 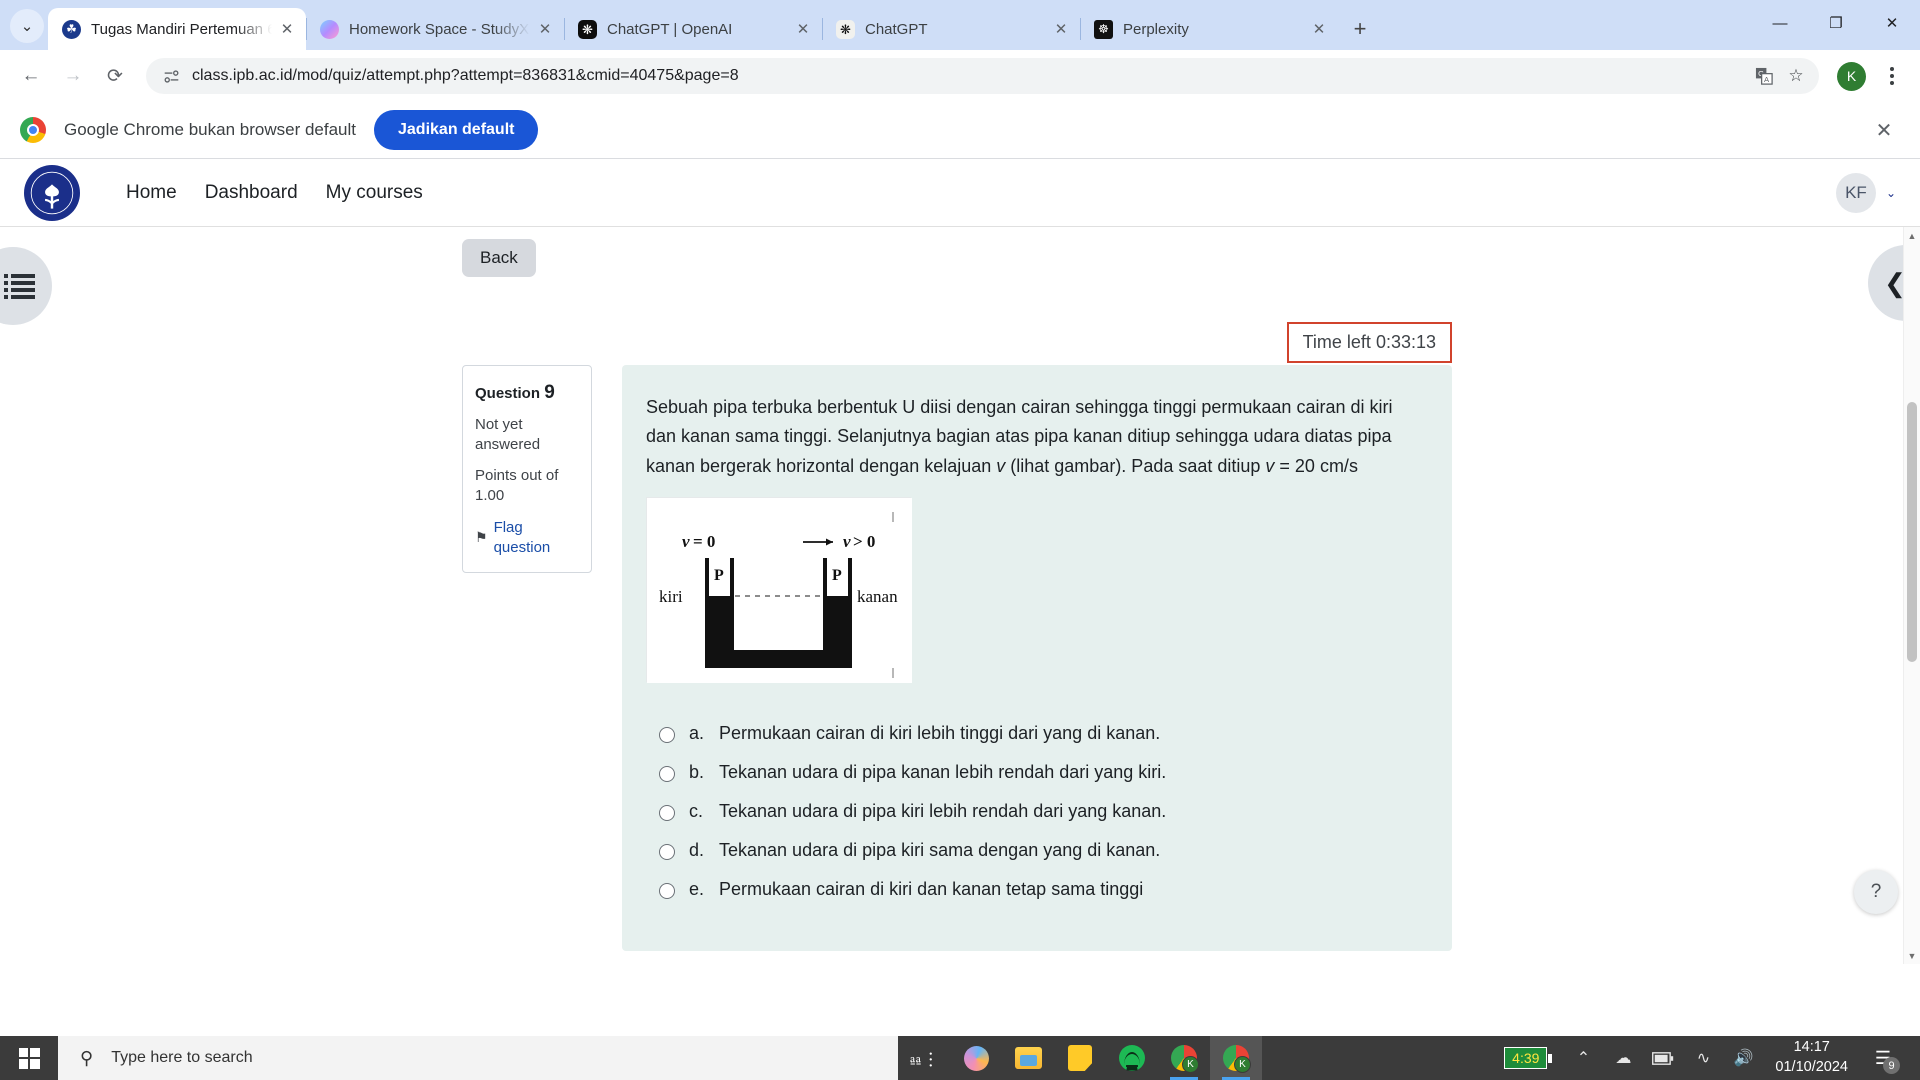 I want to click on browser-tab-1: Homework Space - StudyX ✕, so click(x=435, y=29).